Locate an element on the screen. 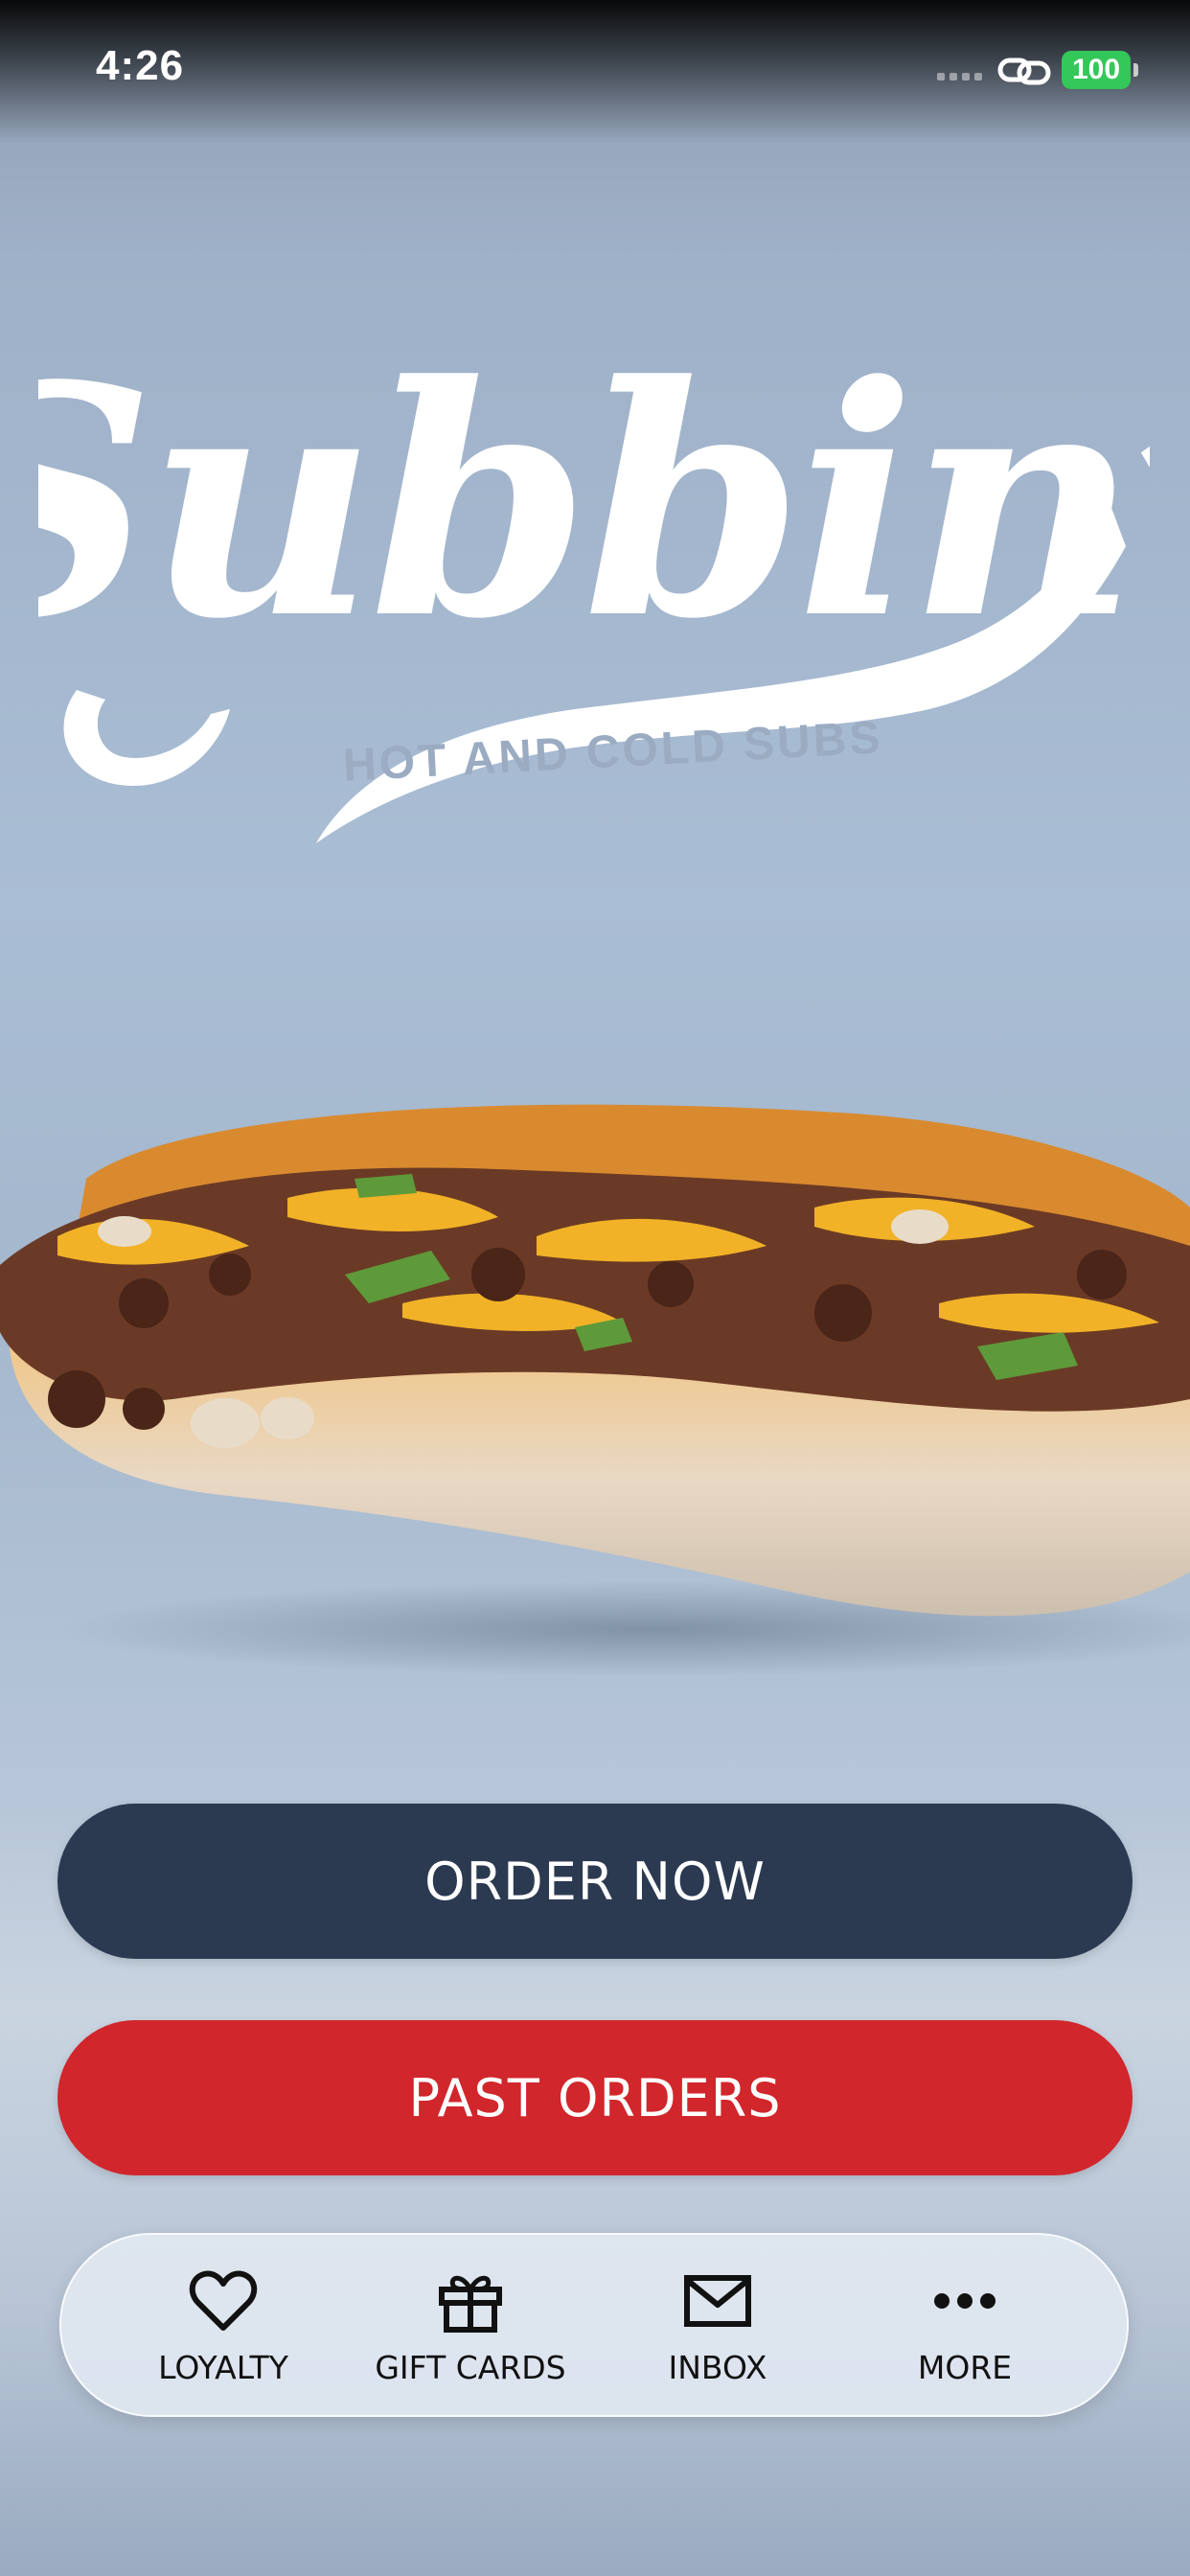 The height and width of the screenshot is (2576, 1190). mail-icon is located at coordinates (717, 2300).